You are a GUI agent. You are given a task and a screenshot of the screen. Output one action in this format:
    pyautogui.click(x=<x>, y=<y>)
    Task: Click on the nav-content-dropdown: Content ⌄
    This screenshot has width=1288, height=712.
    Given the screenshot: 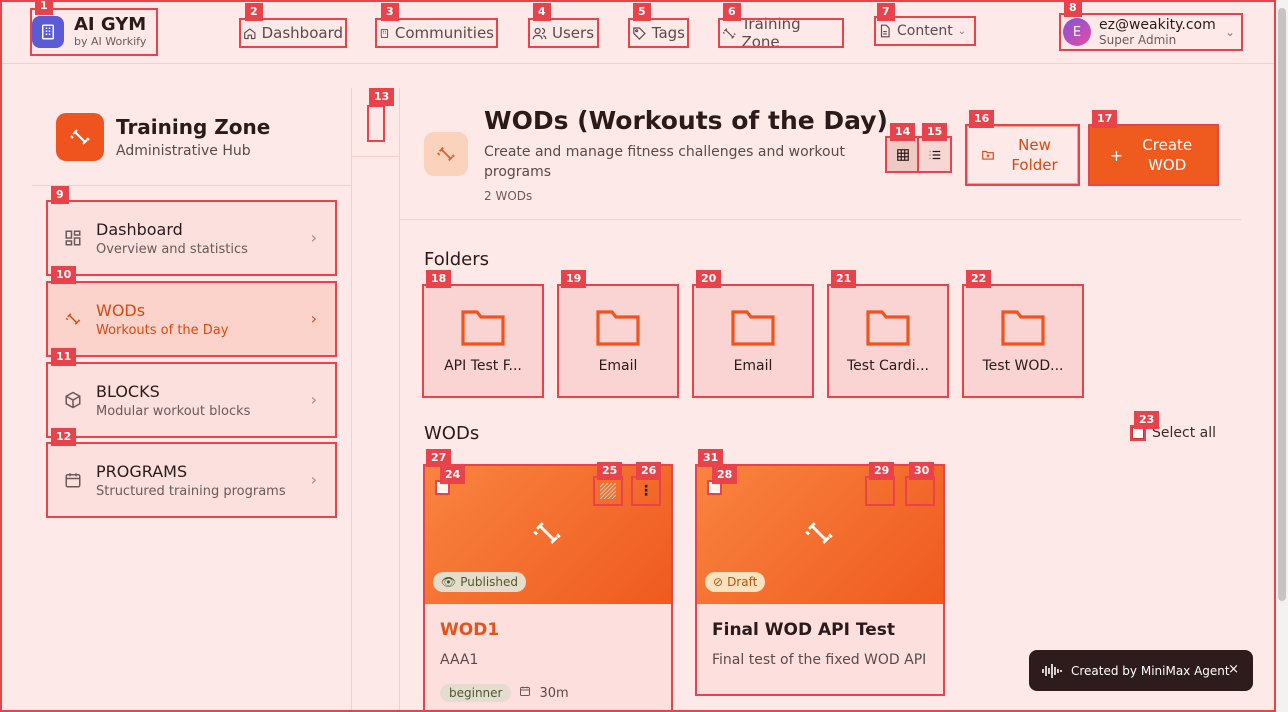 What is the action you would take?
    pyautogui.click(x=925, y=31)
    